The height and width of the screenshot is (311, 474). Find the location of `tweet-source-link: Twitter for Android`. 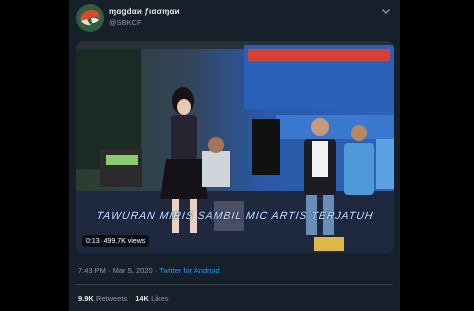

tweet-source-link: Twitter for Android is located at coordinates (189, 270).